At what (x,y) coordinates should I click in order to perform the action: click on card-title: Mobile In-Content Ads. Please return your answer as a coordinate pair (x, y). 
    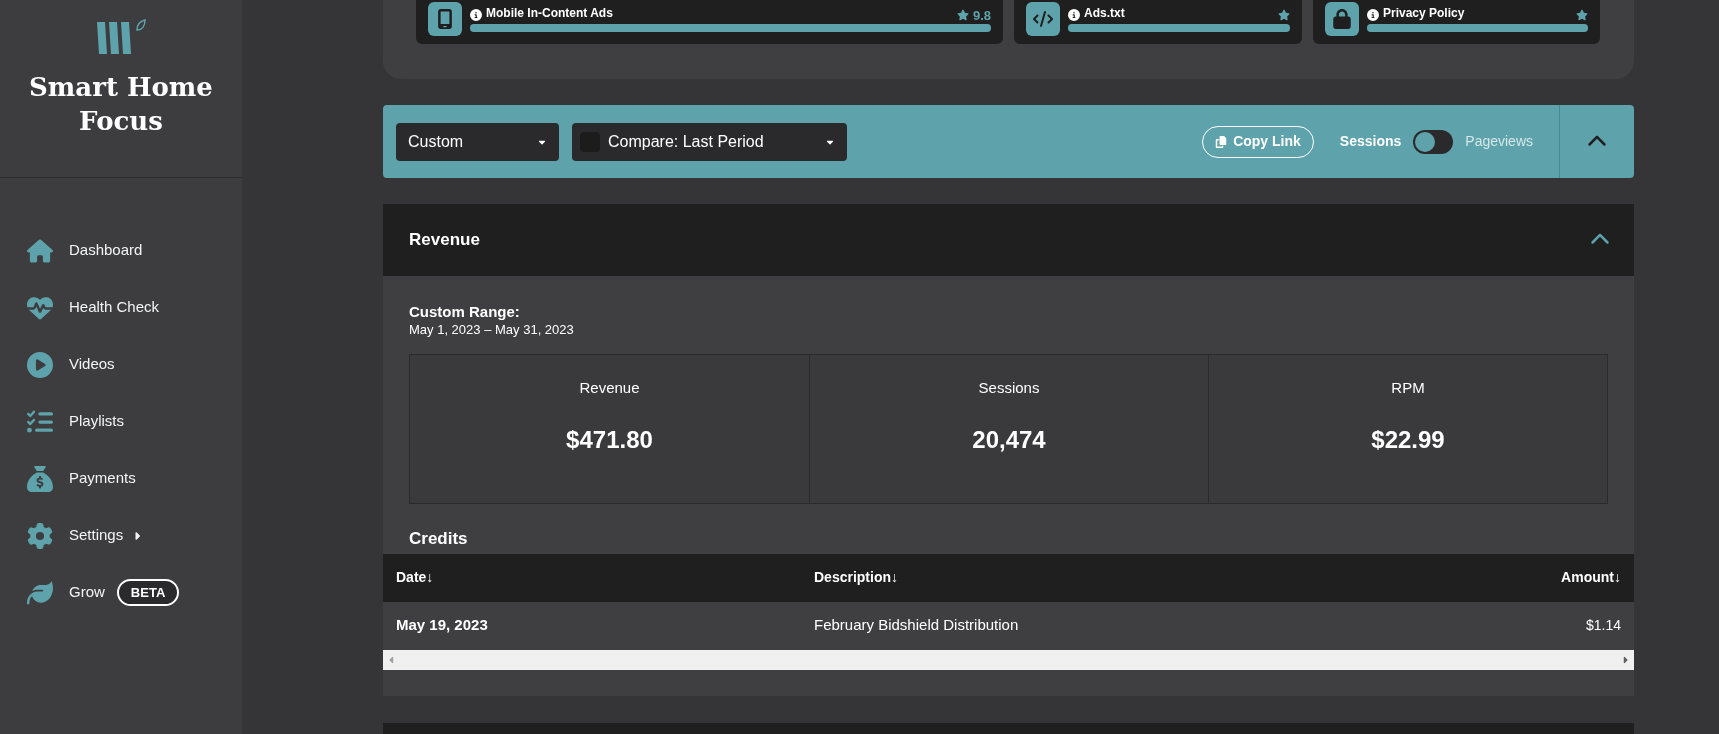
    Looking at the image, I should click on (549, 13).